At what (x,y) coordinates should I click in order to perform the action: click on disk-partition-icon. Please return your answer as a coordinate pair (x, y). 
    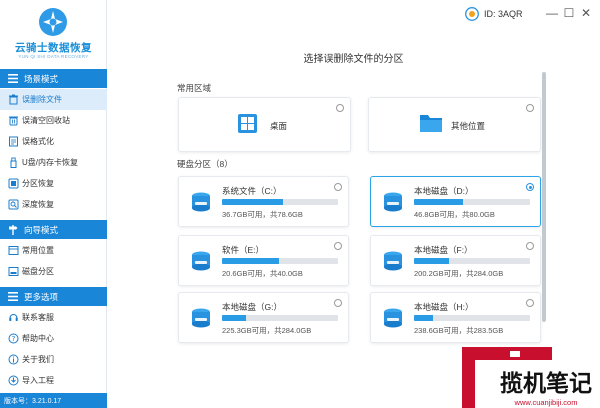
    Looking at the image, I should click on (13, 271).